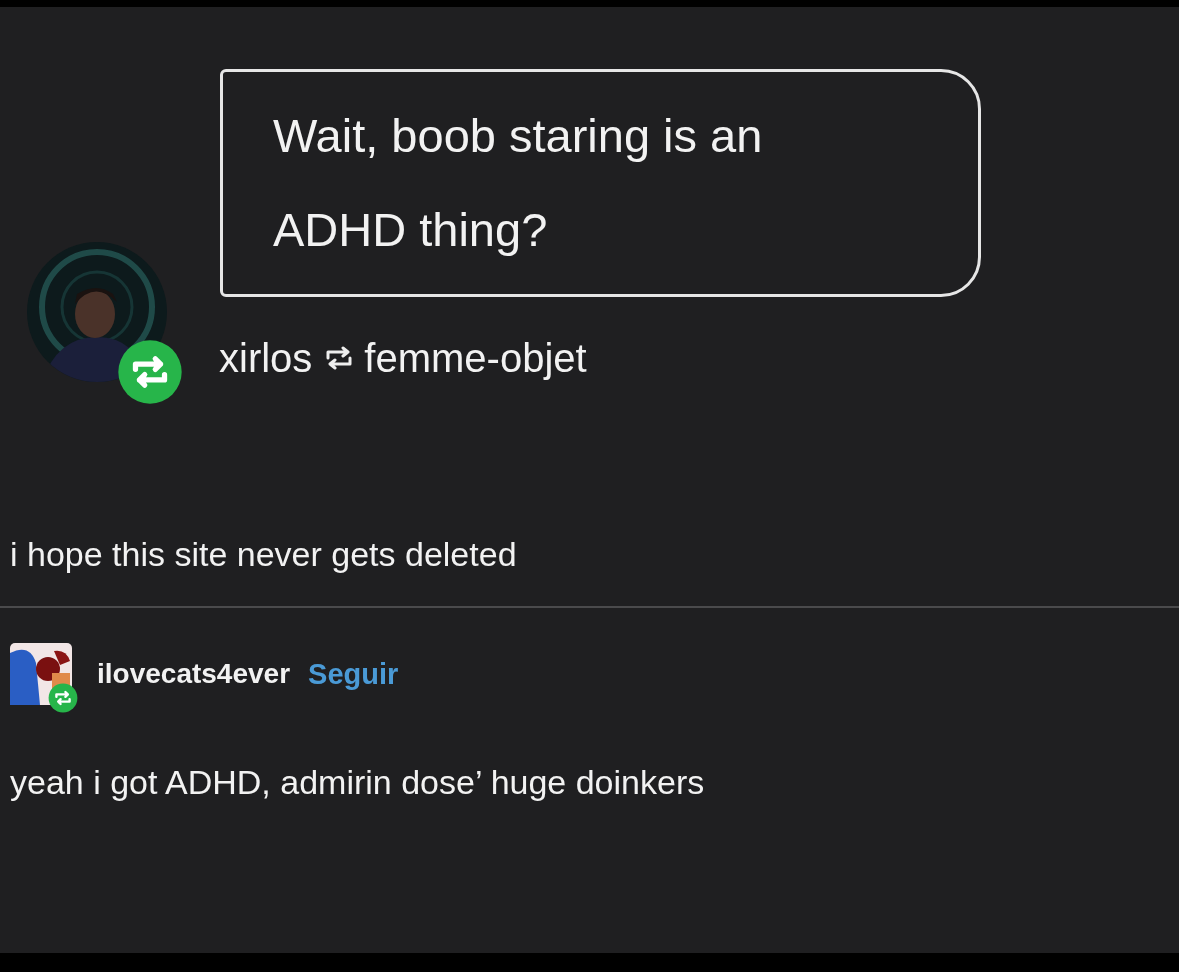 This screenshot has height=972, width=1179. What do you see at coordinates (353, 674) in the screenshot?
I see `follow-link: Seguir` at bounding box center [353, 674].